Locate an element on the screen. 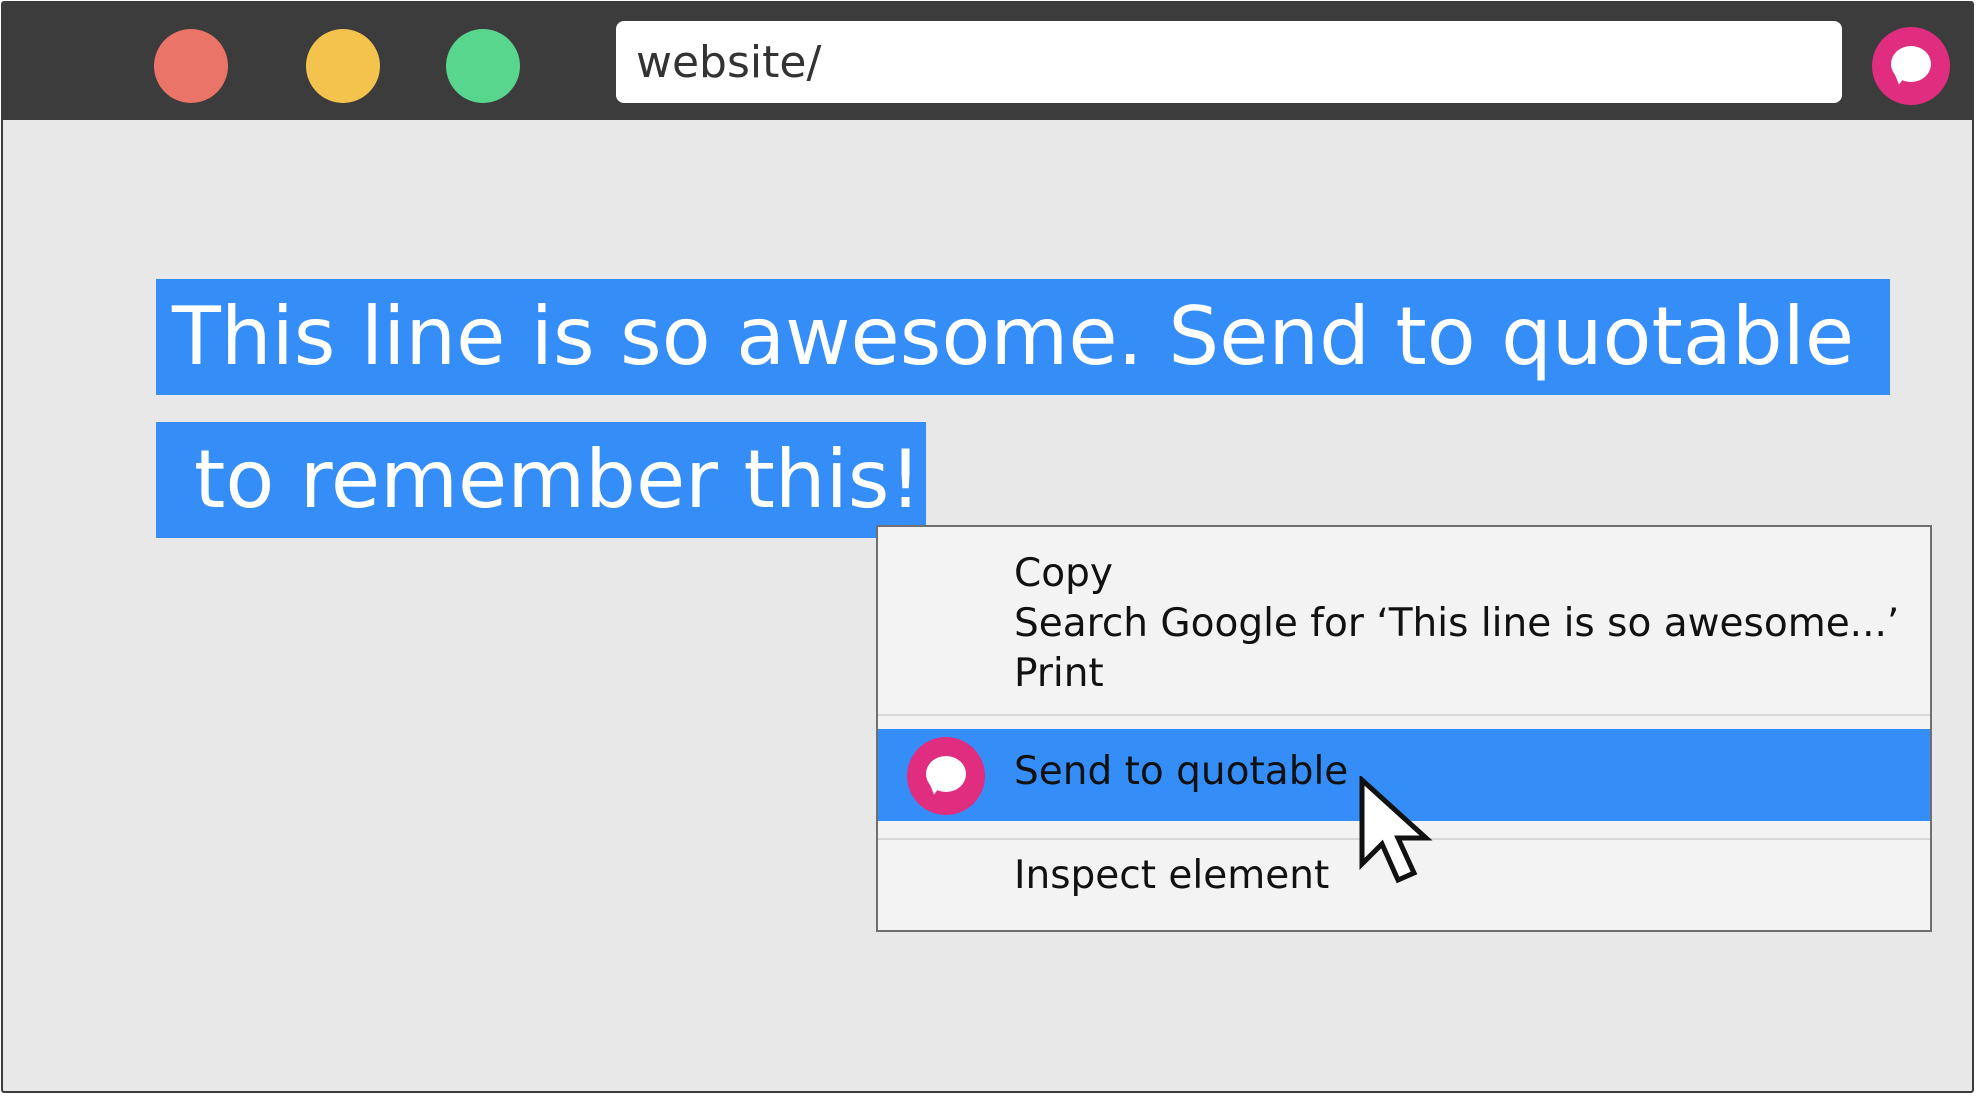 This screenshot has width=1976, height=1096. close-window-button is located at coordinates (191, 66).